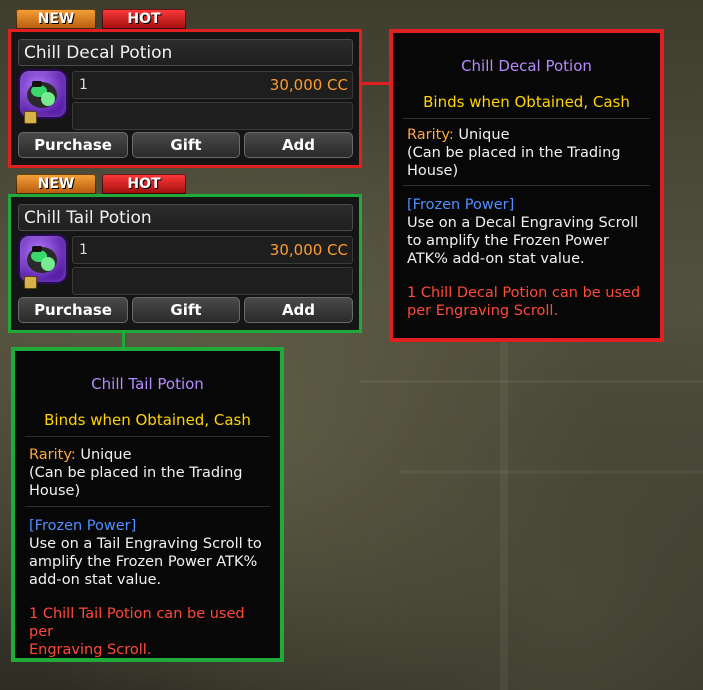 This screenshot has height=690, width=703. What do you see at coordinates (185, 217) in the screenshot?
I see `item-name: Chill Tail Potion` at bounding box center [185, 217].